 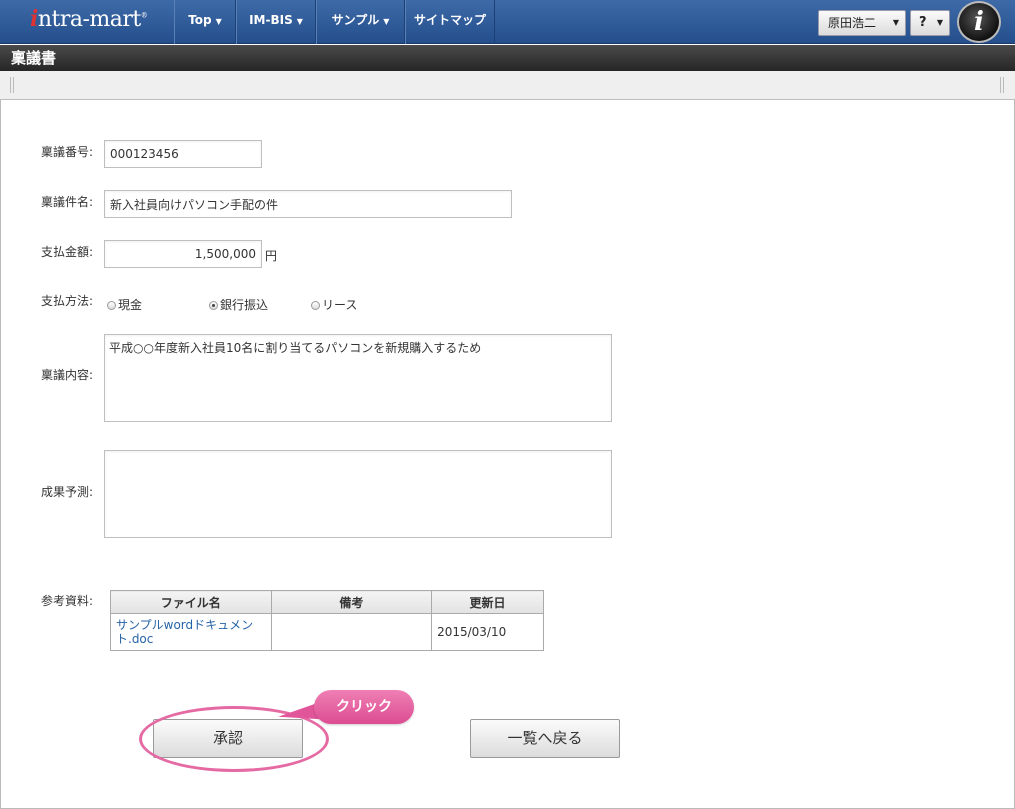 What do you see at coordinates (244, 305) in the screenshot?
I see `payment-option-bank-transfer-label: 銀行振込` at bounding box center [244, 305].